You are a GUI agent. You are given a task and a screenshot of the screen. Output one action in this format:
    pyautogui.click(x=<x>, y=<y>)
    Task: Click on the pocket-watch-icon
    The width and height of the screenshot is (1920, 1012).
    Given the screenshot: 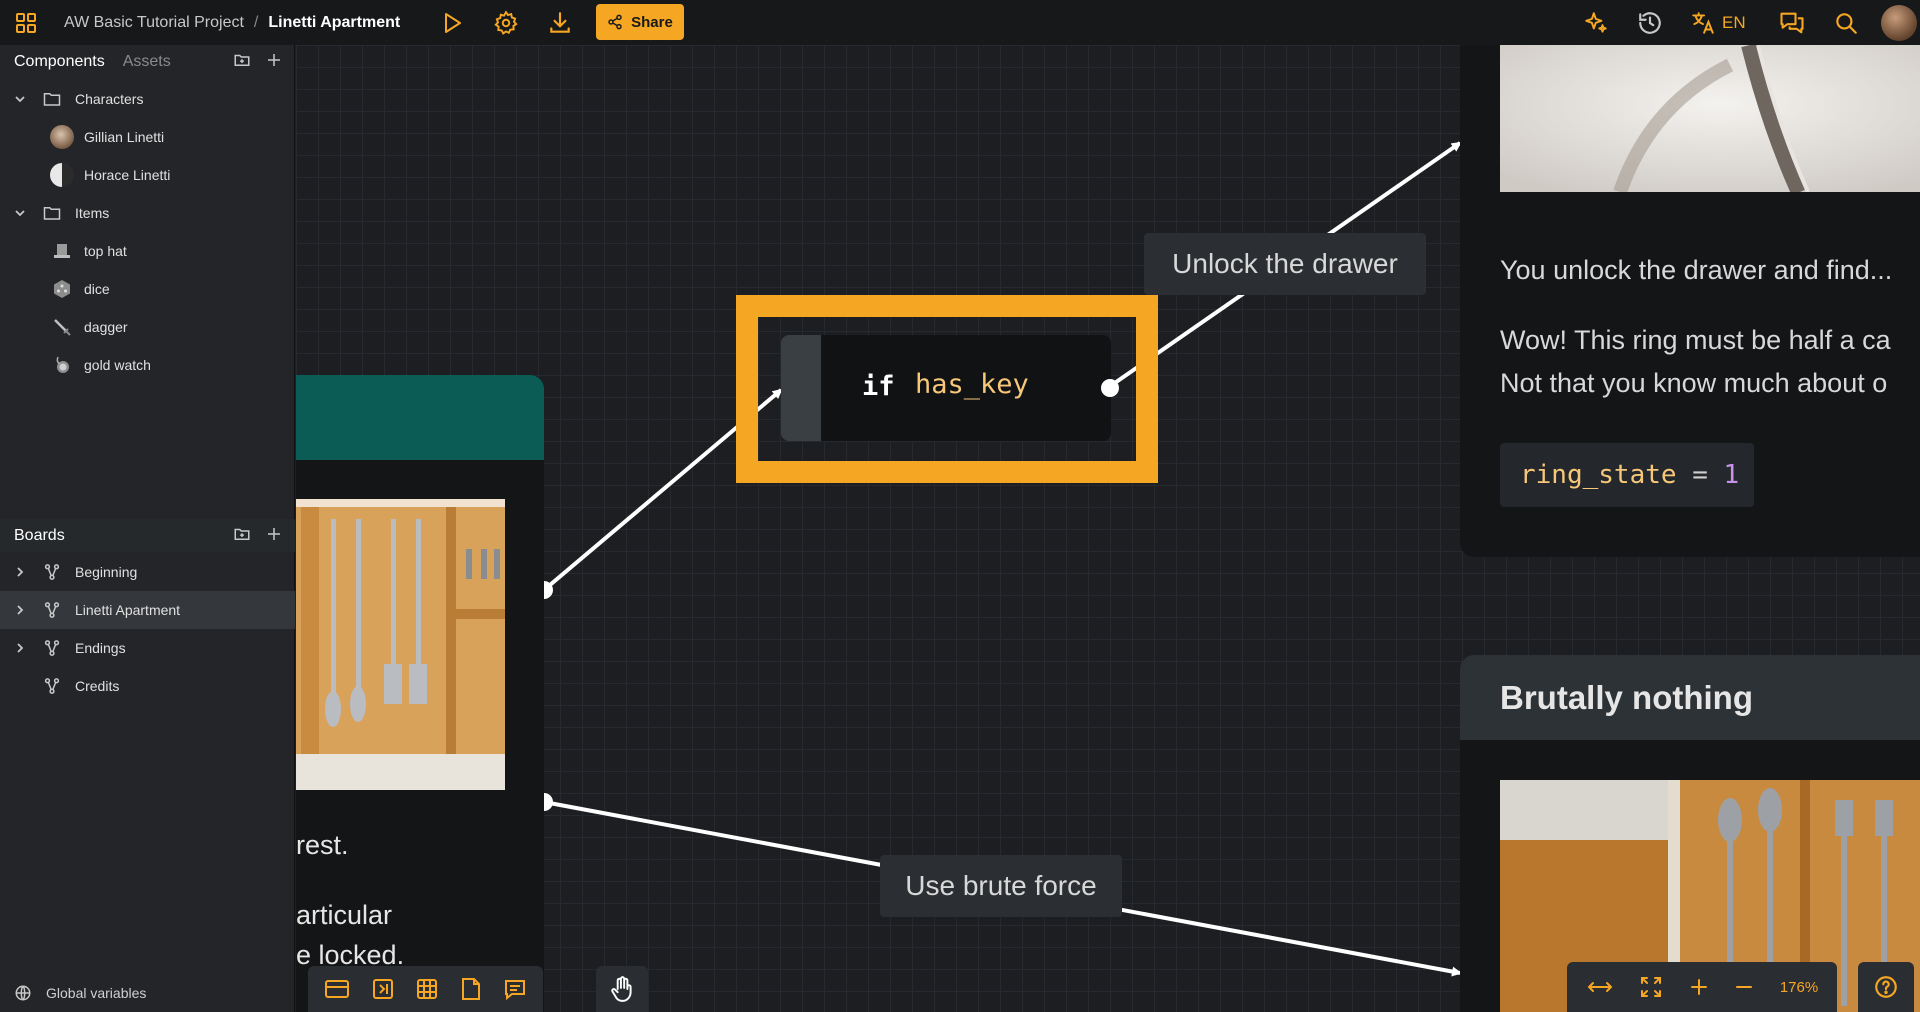 What is the action you would take?
    pyautogui.click(x=62, y=365)
    